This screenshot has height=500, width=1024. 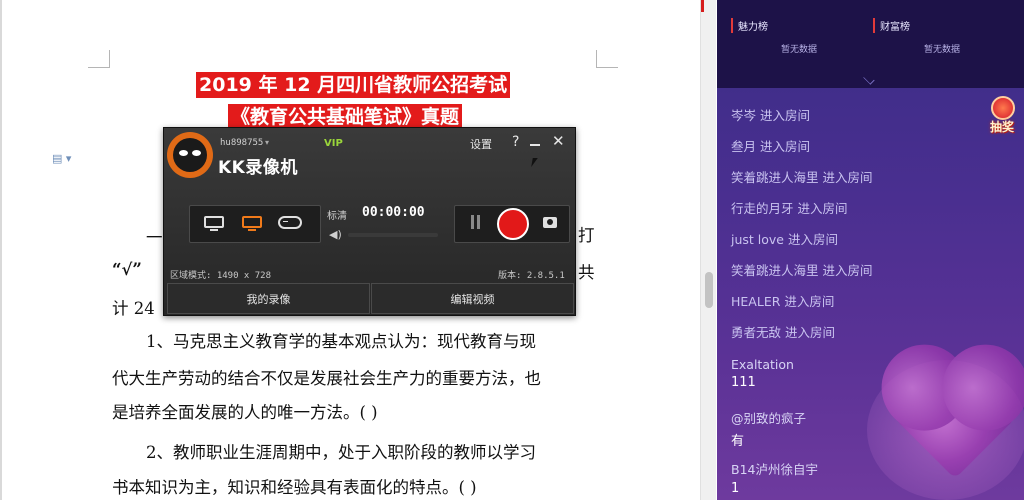 What do you see at coordinates (869, 79) in the screenshot?
I see `chevron-down-icon` at bounding box center [869, 79].